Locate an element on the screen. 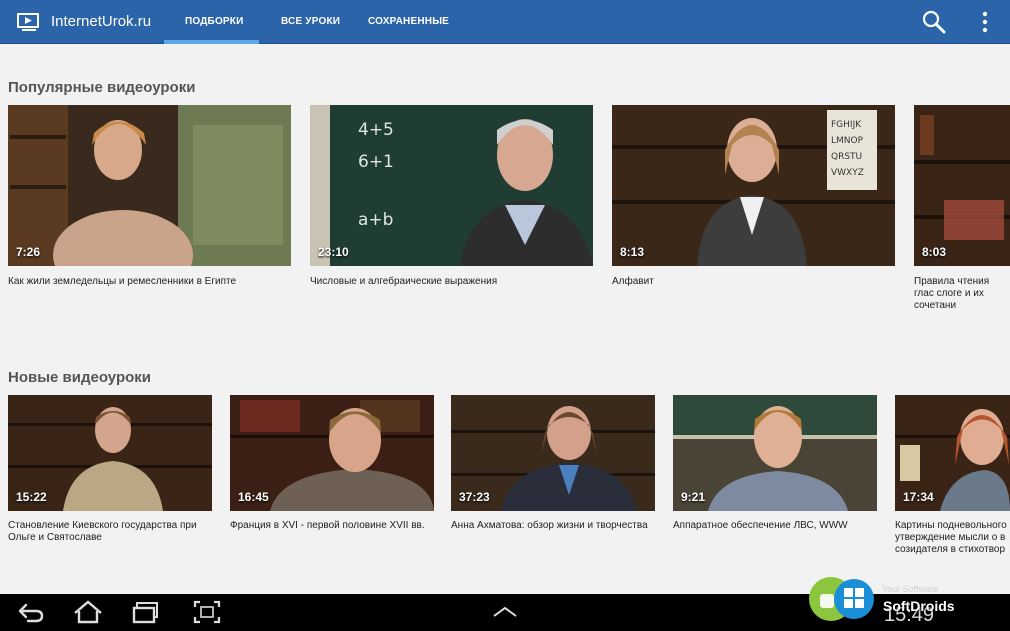  video-caption: Правила чтения глас слоге и их сочетани is located at coordinates (952, 293).